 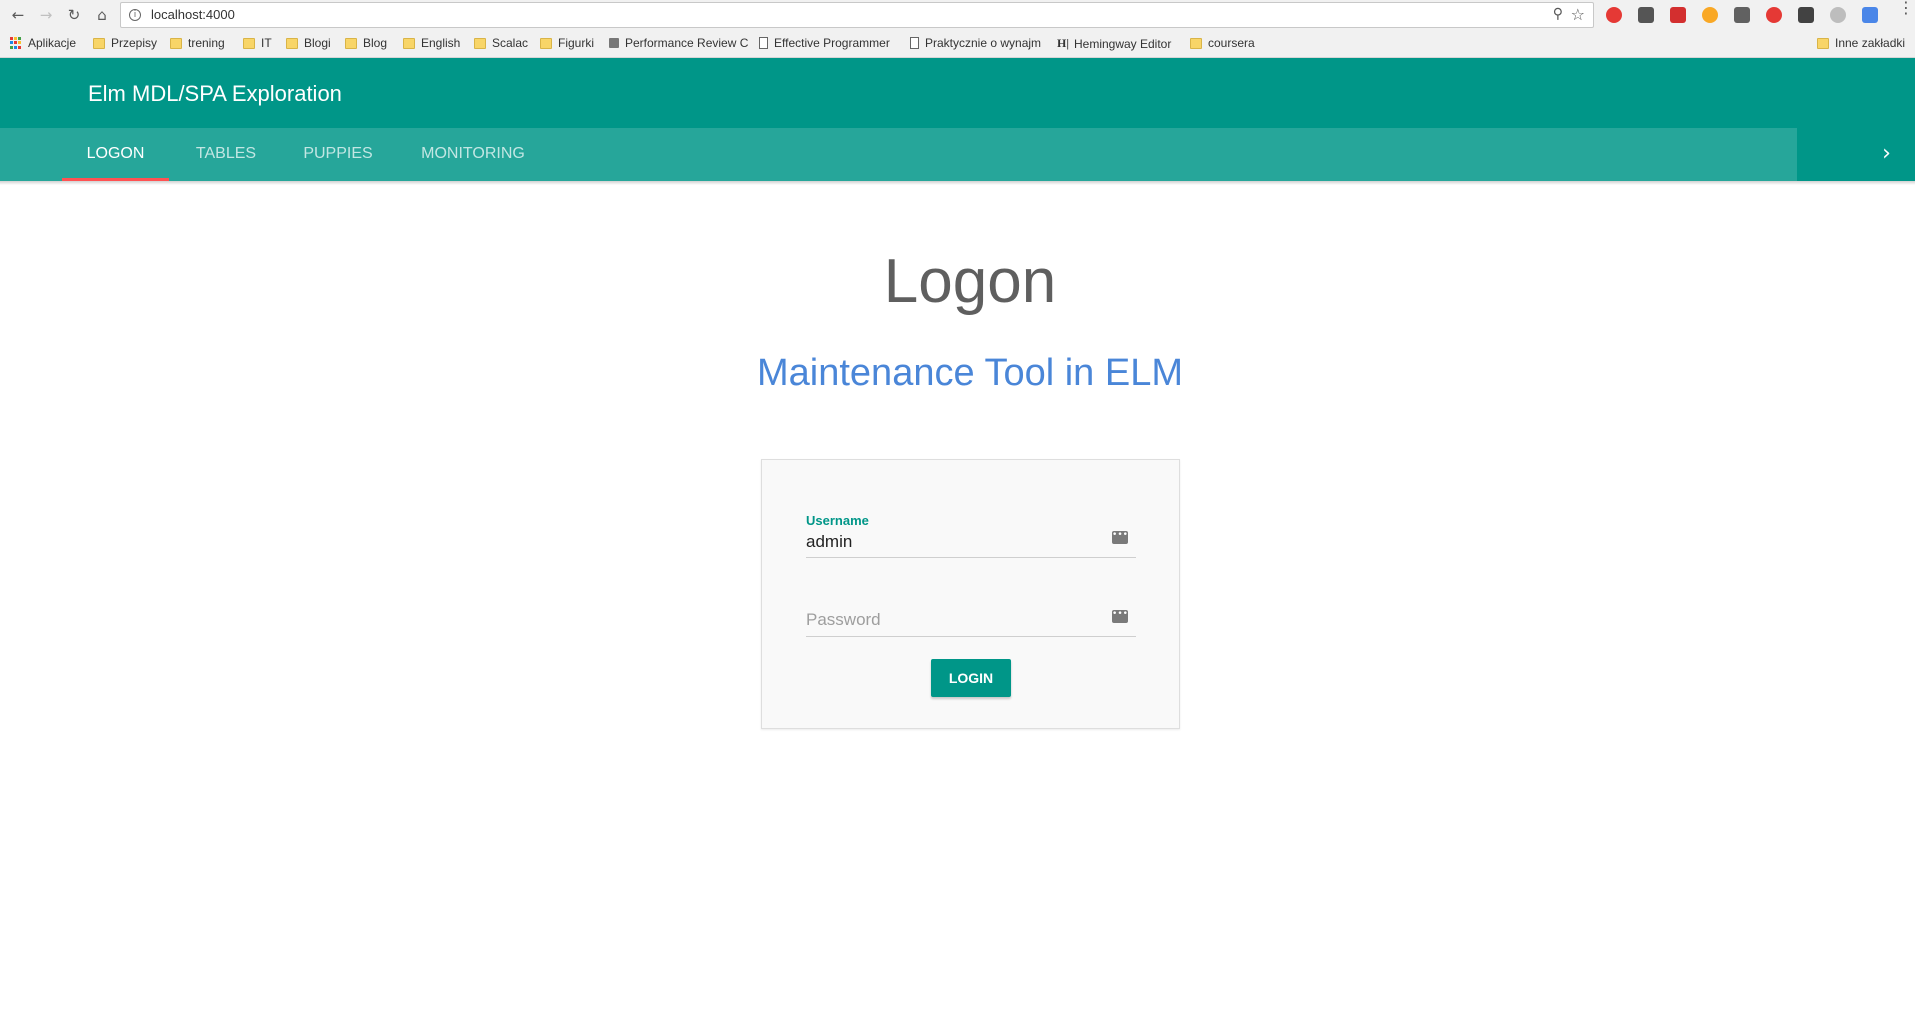 What do you see at coordinates (338, 154) in the screenshot?
I see `tab-puppies: PUPPIES` at bounding box center [338, 154].